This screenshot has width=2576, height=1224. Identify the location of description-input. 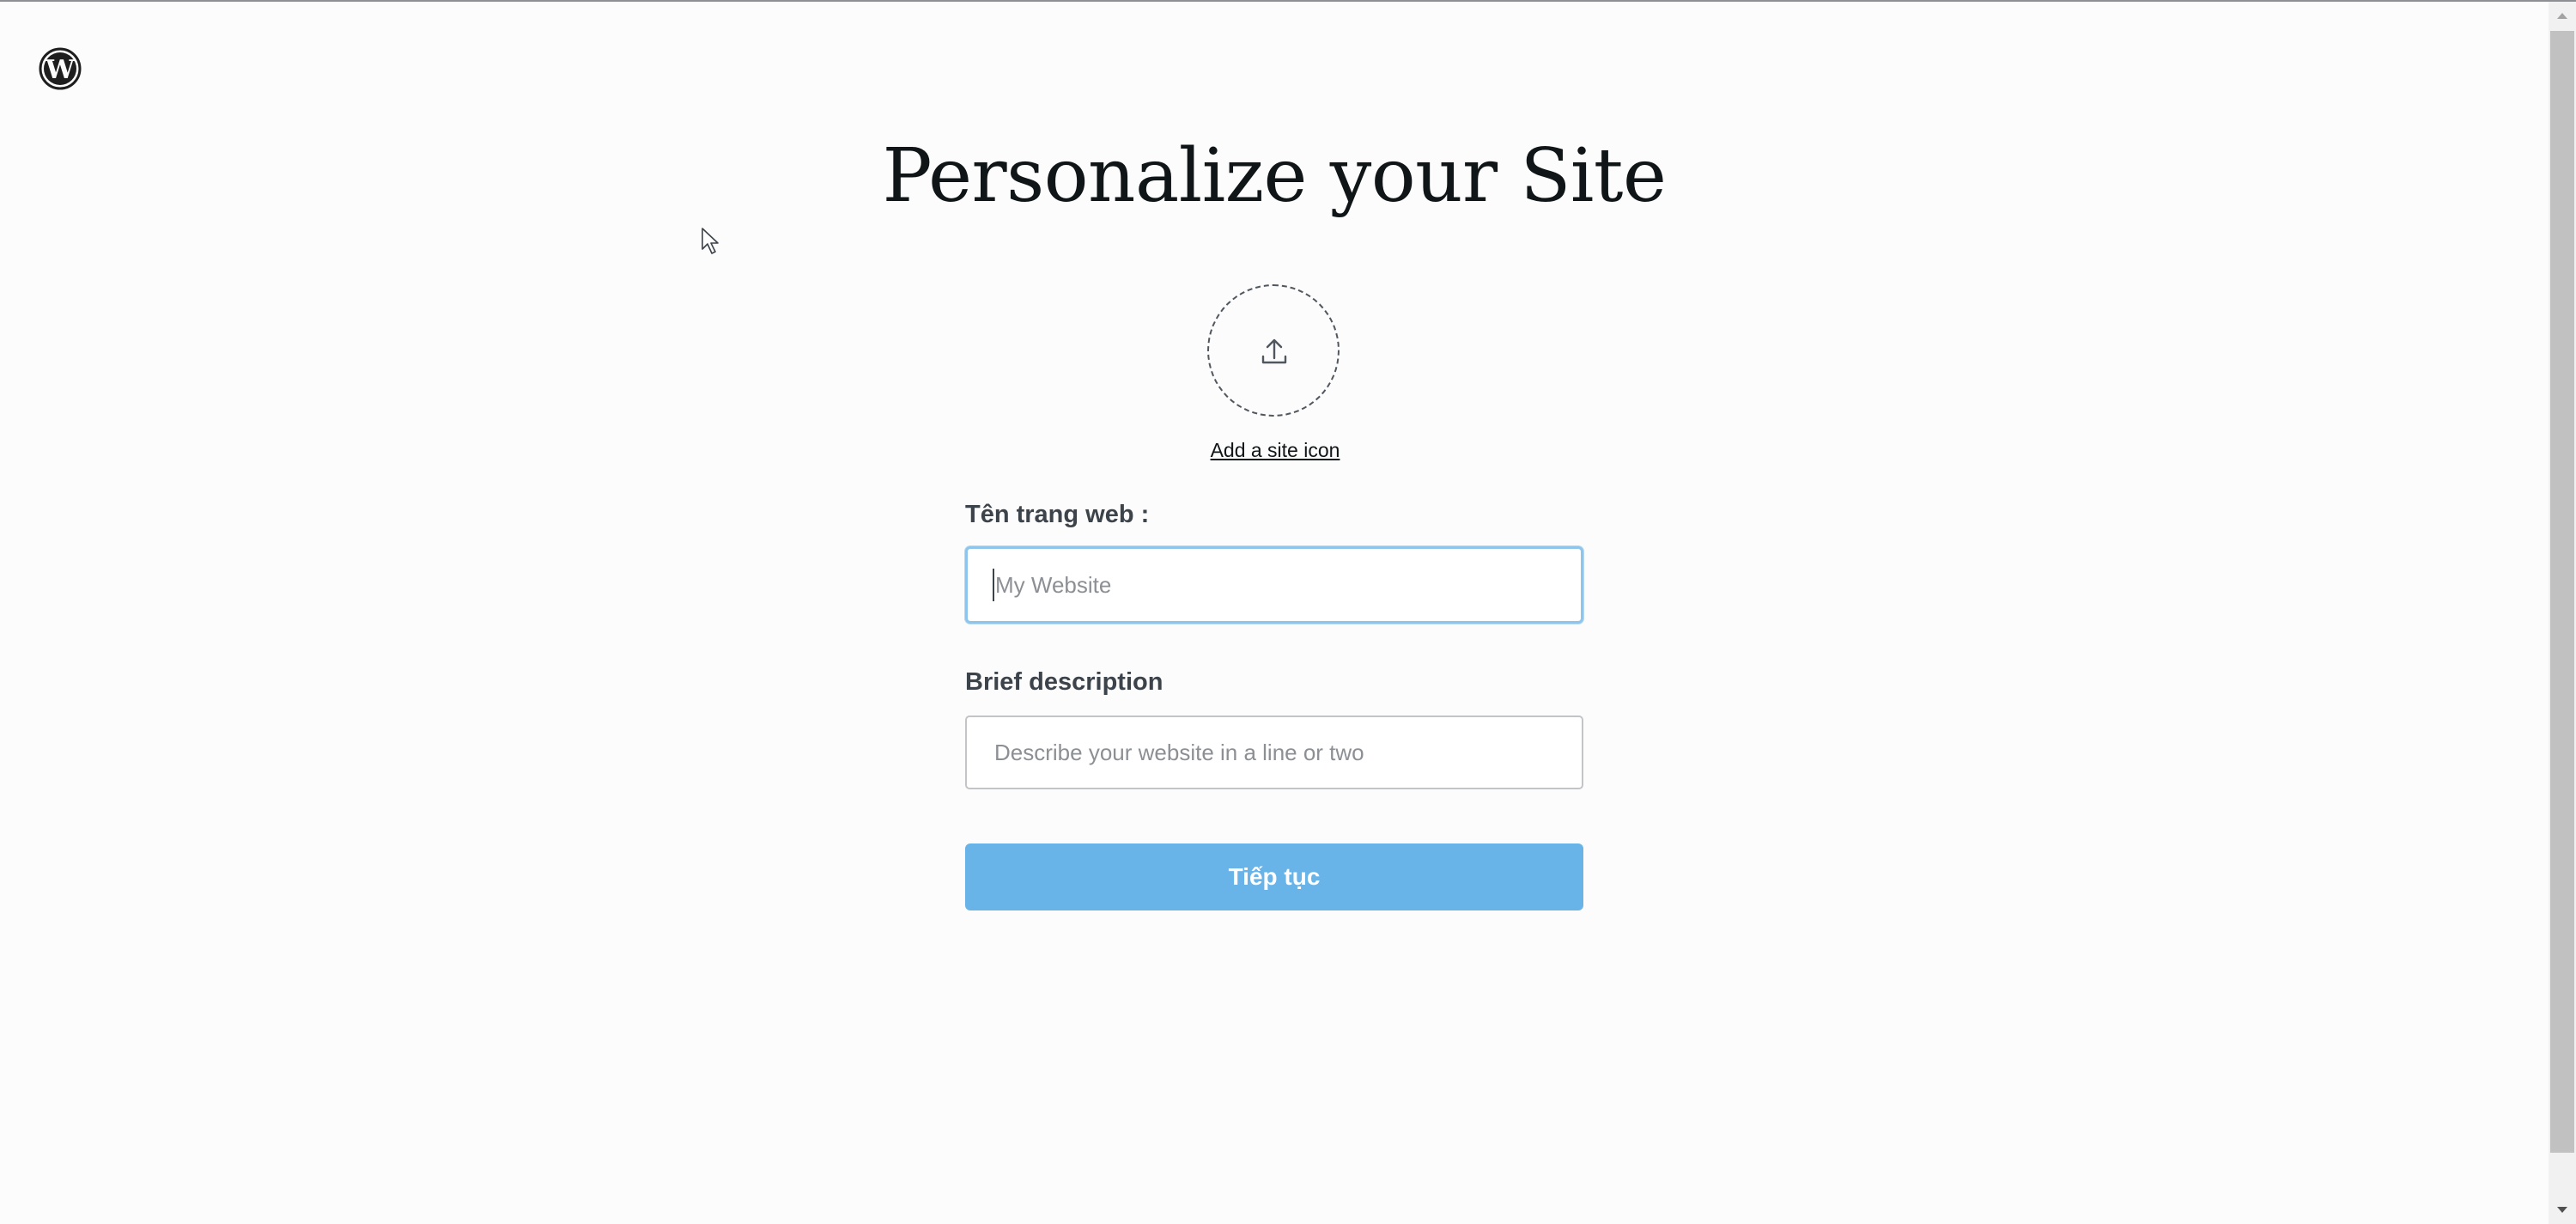
(1274, 753).